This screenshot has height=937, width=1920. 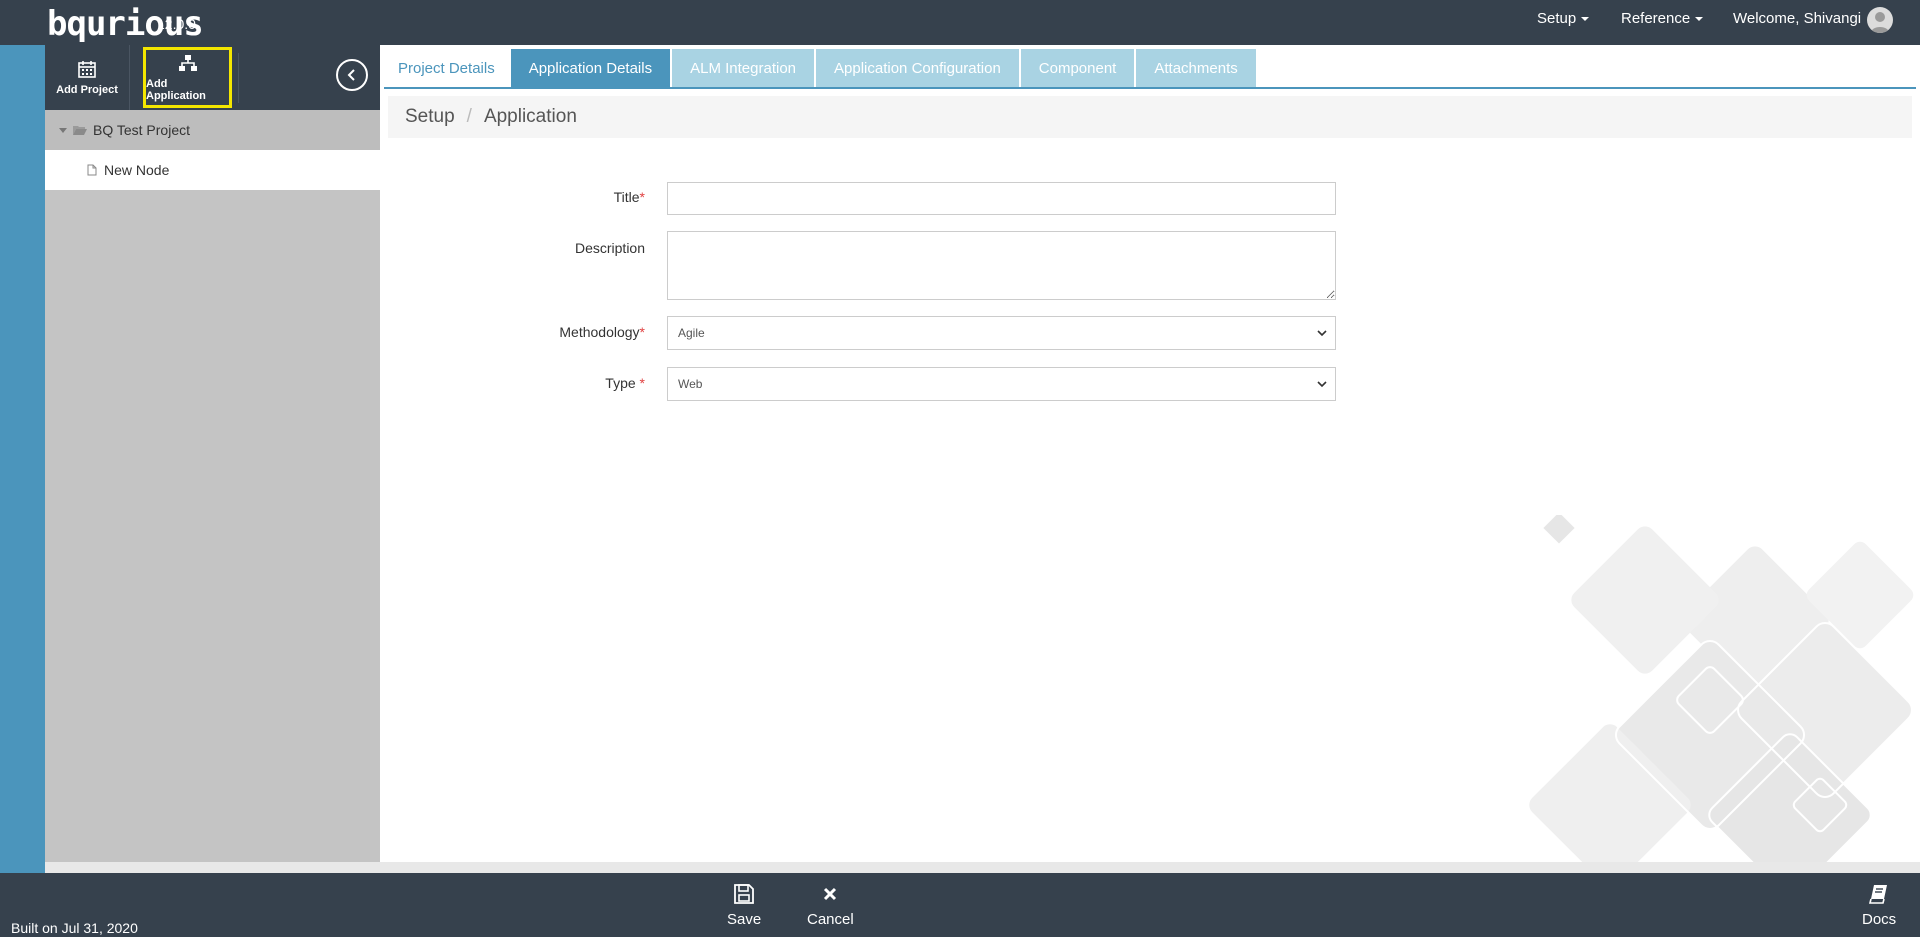 I want to click on tab-attachments: Attachments, so click(x=1196, y=68).